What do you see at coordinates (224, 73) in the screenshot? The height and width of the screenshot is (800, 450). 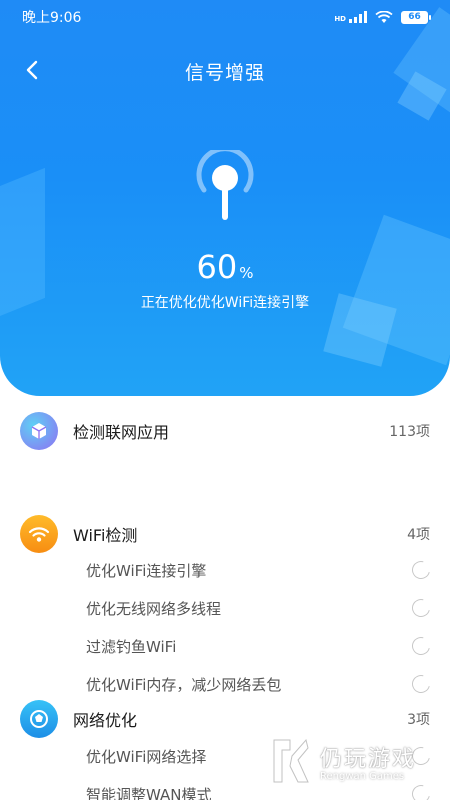 I see `page-title: 信号增强` at bounding box center [224, 73].